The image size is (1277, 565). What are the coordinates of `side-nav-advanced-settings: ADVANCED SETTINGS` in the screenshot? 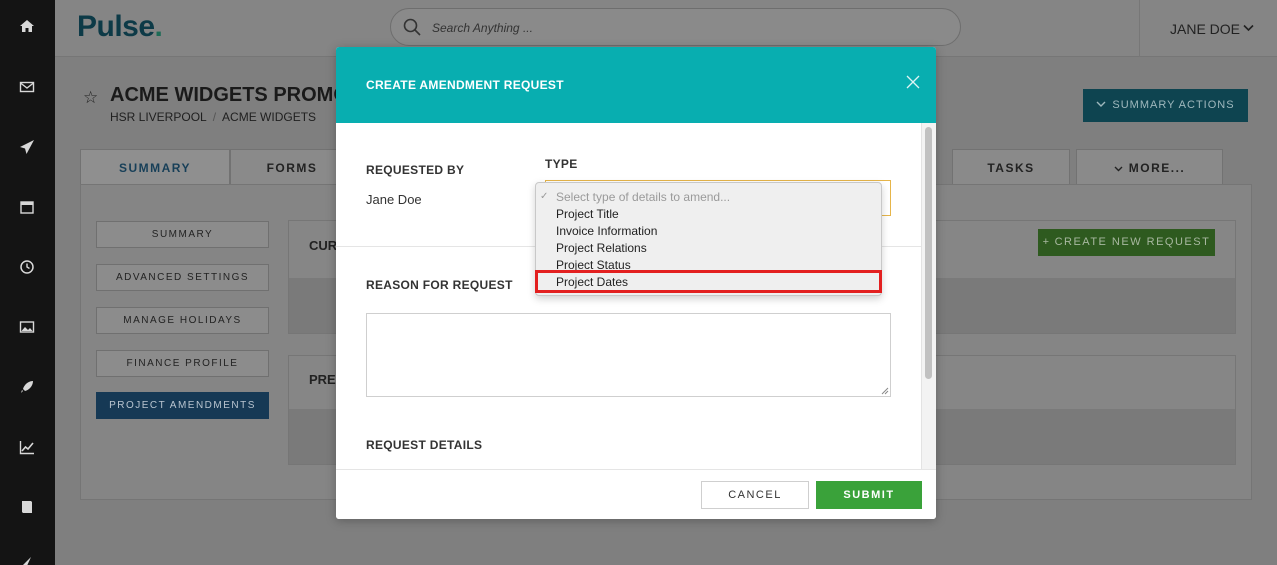 It's located at (182, 277).